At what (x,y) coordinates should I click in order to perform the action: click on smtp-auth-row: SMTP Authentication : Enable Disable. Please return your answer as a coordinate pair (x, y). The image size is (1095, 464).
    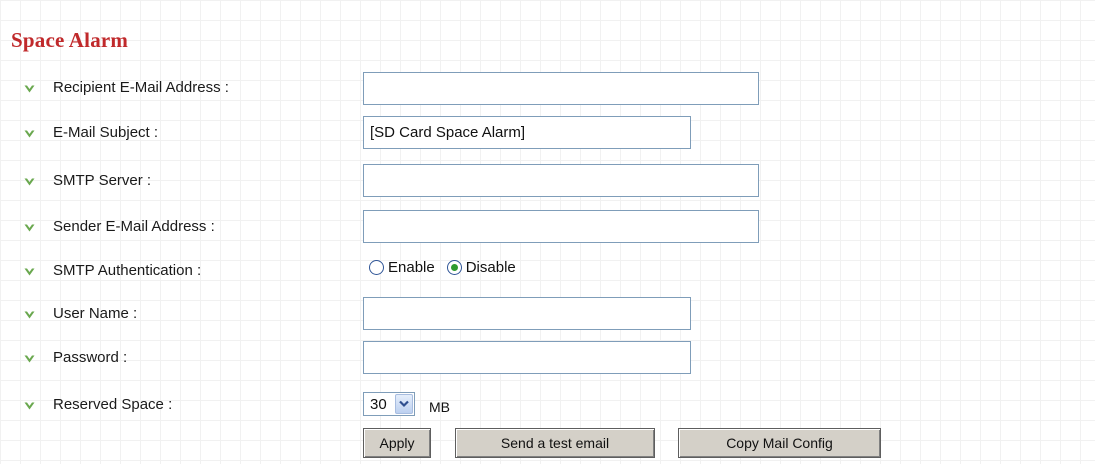
    Looking at the image, I should click on (554, 271).